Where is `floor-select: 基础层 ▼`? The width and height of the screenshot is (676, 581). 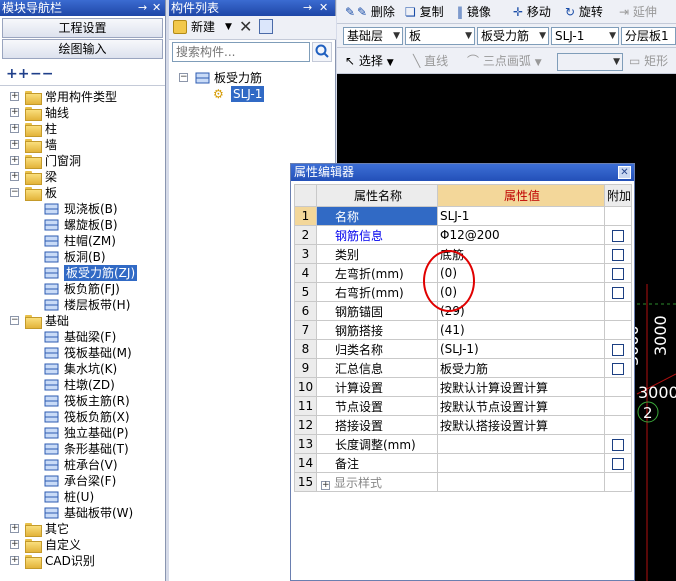
floor-select: 基础层 ▼ is located at coordinates (373, 36).